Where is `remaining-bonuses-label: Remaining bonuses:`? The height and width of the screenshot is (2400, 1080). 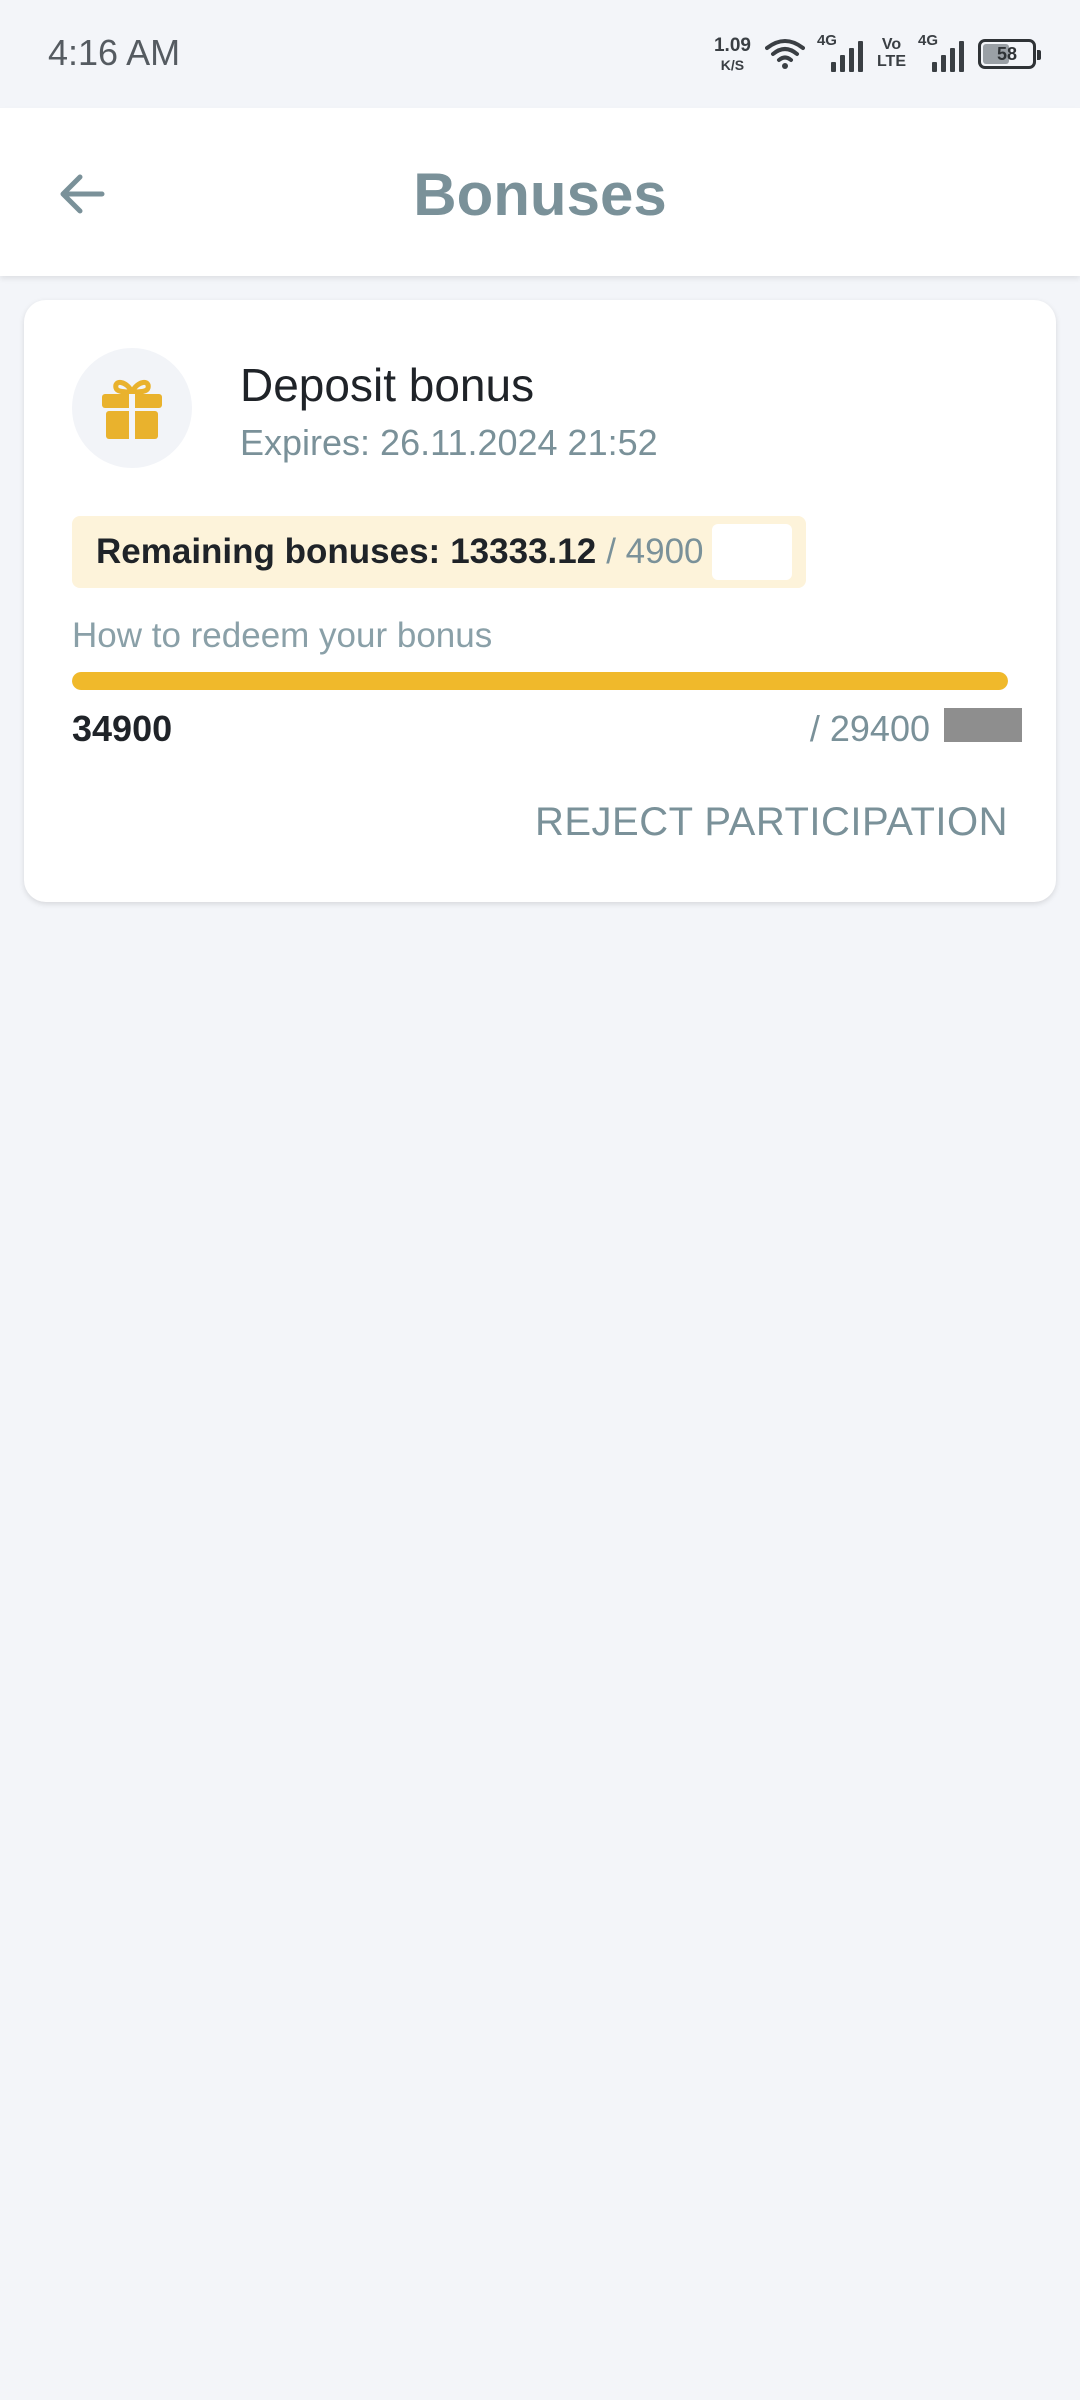
remaining-bonuses-label: Remaining bonuses: is located at coordinates (268, 551).